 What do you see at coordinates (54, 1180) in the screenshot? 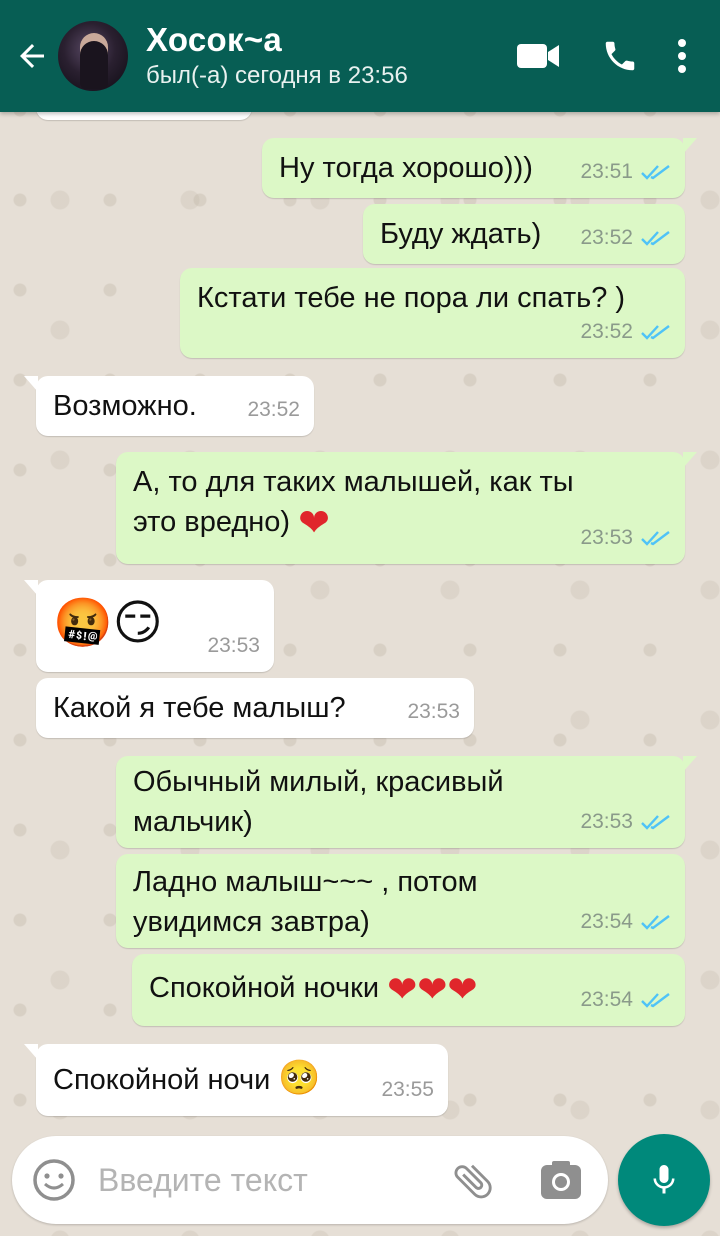
I see `emoji-icon` at bounding box center [54, 1180].